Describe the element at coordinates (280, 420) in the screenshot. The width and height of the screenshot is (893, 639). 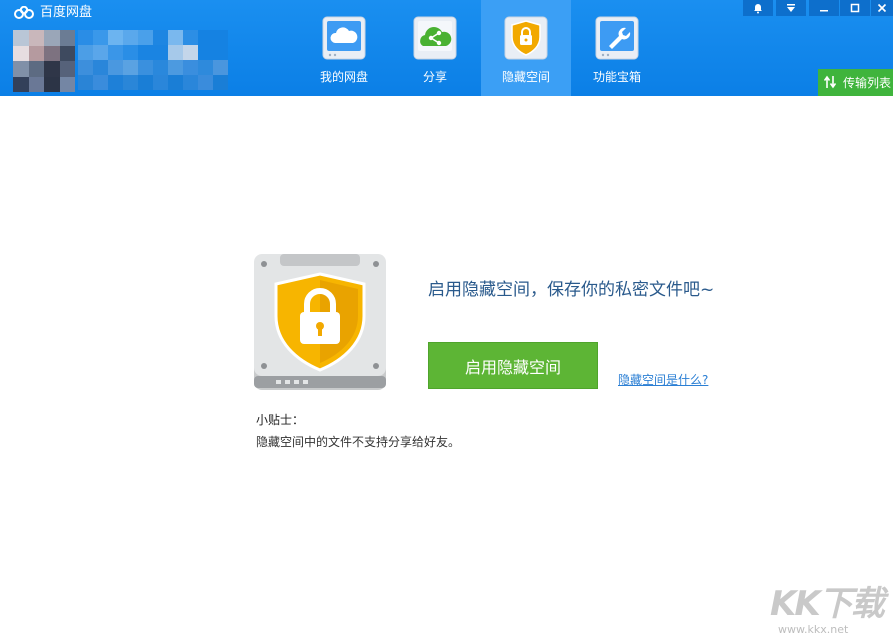
I see `tip-title: 小贴士：` at that location.